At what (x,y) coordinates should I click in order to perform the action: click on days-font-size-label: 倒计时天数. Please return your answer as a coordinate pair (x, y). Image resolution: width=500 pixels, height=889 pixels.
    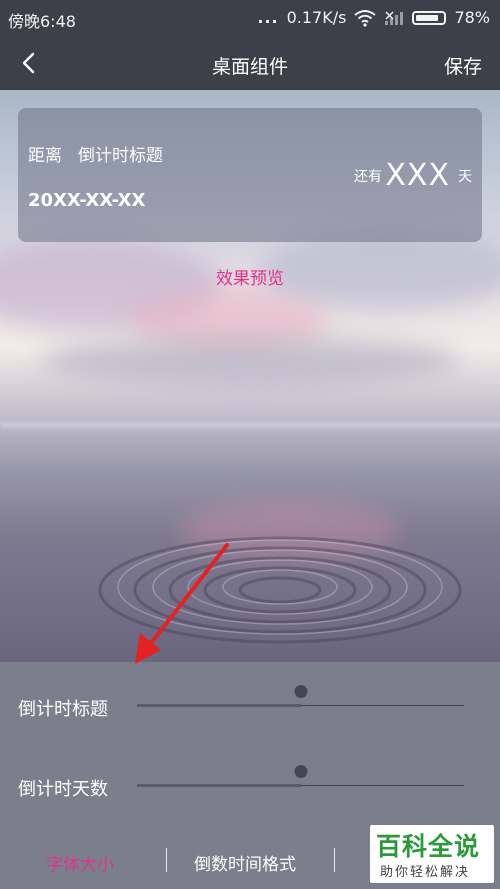
    Looking at the image, I should click on (63, 789).